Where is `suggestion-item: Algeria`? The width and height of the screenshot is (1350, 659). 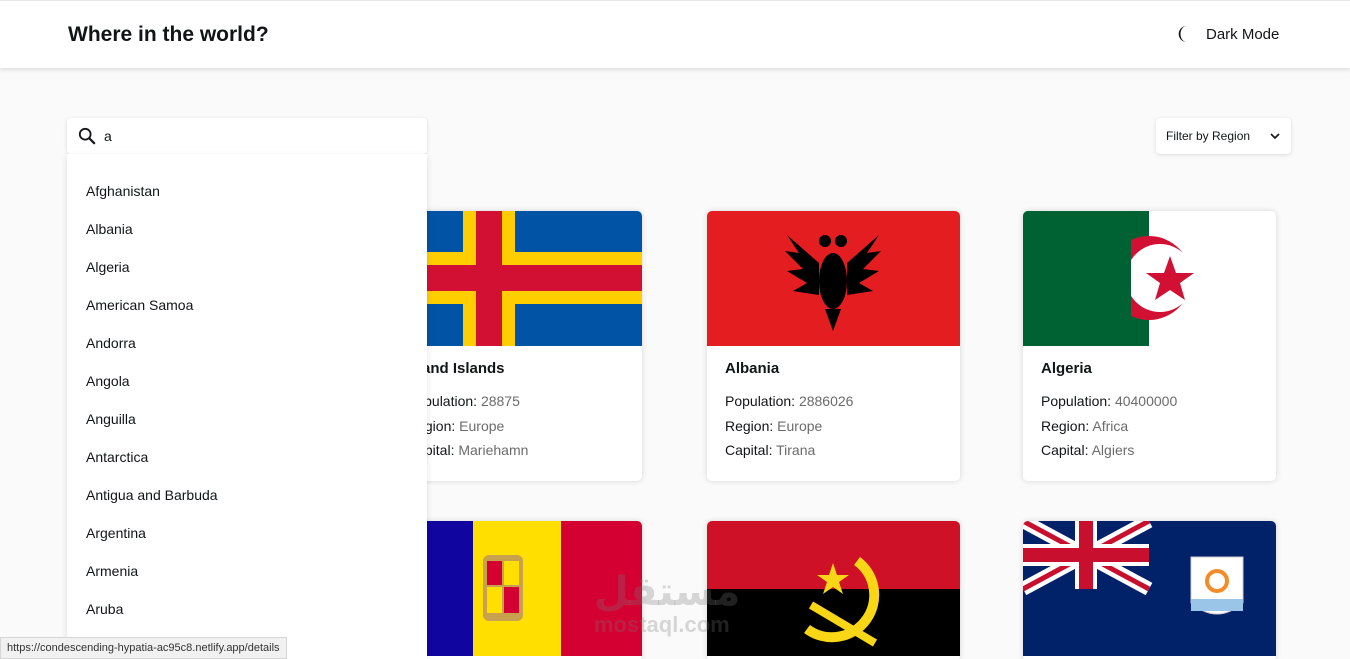 suggestion-item: Algeria is located at coordinates (247, 267).